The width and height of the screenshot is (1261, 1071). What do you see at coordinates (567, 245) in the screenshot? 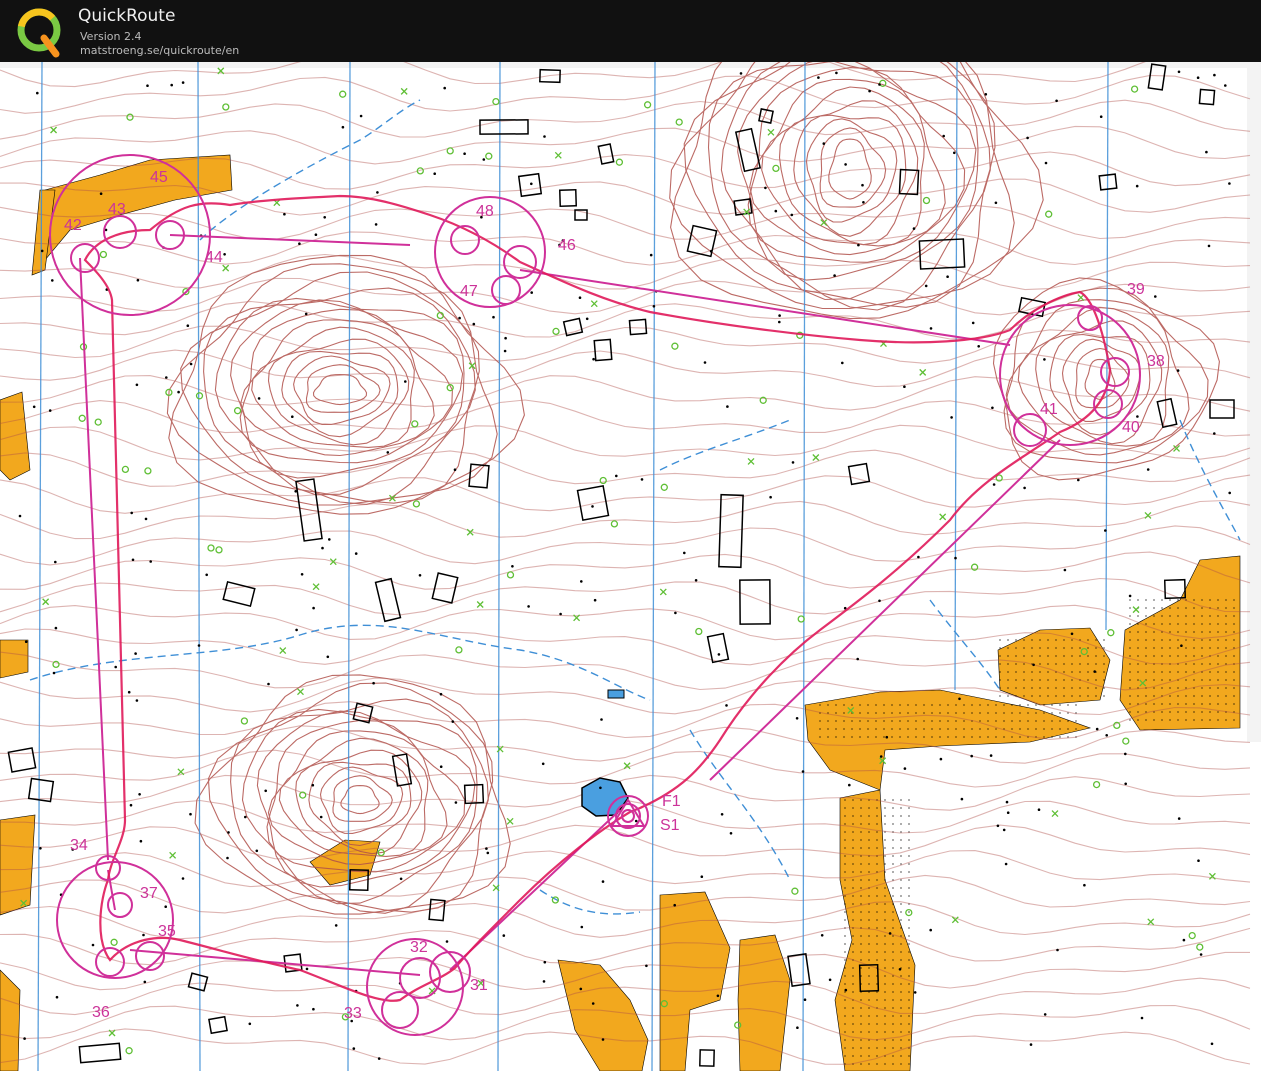
I see `control-label-46: 46` at bounding box center [567, 245].